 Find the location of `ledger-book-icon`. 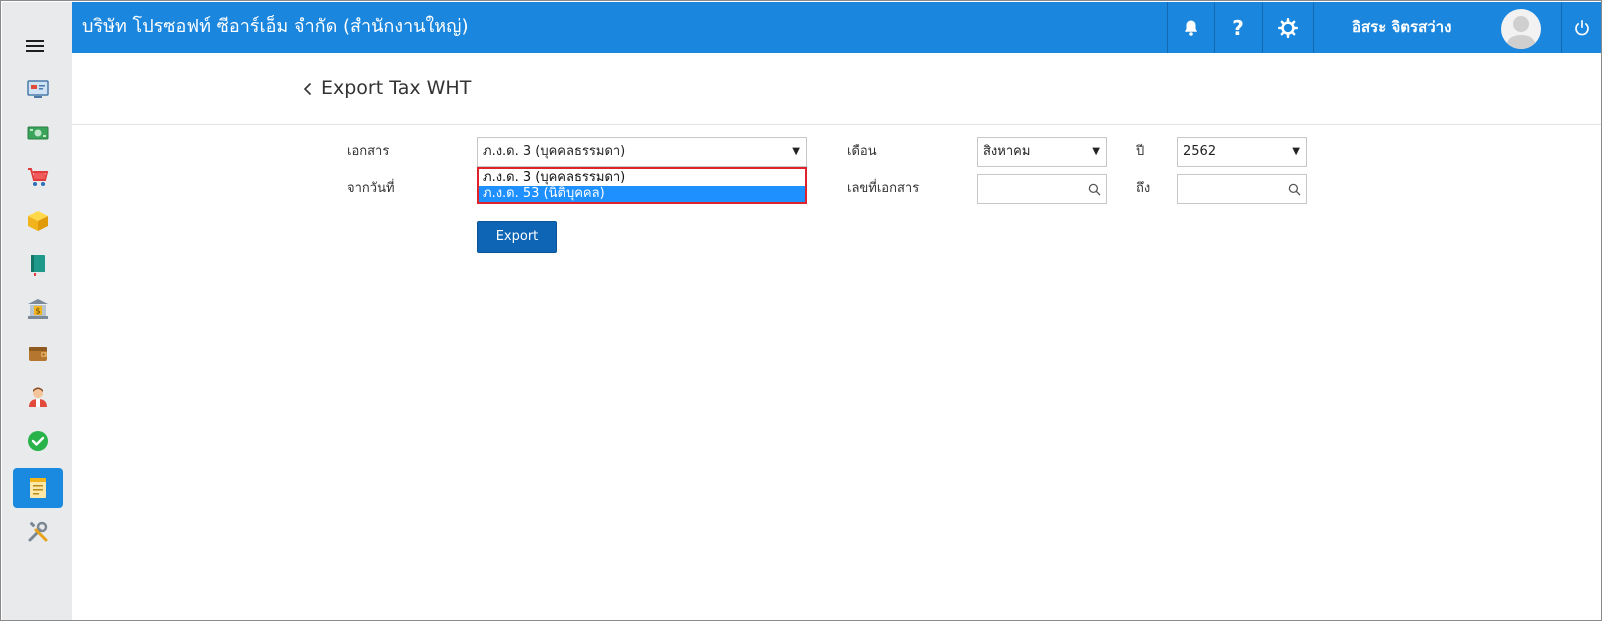

ledger-book-icon is located at coordinates (38, 265).